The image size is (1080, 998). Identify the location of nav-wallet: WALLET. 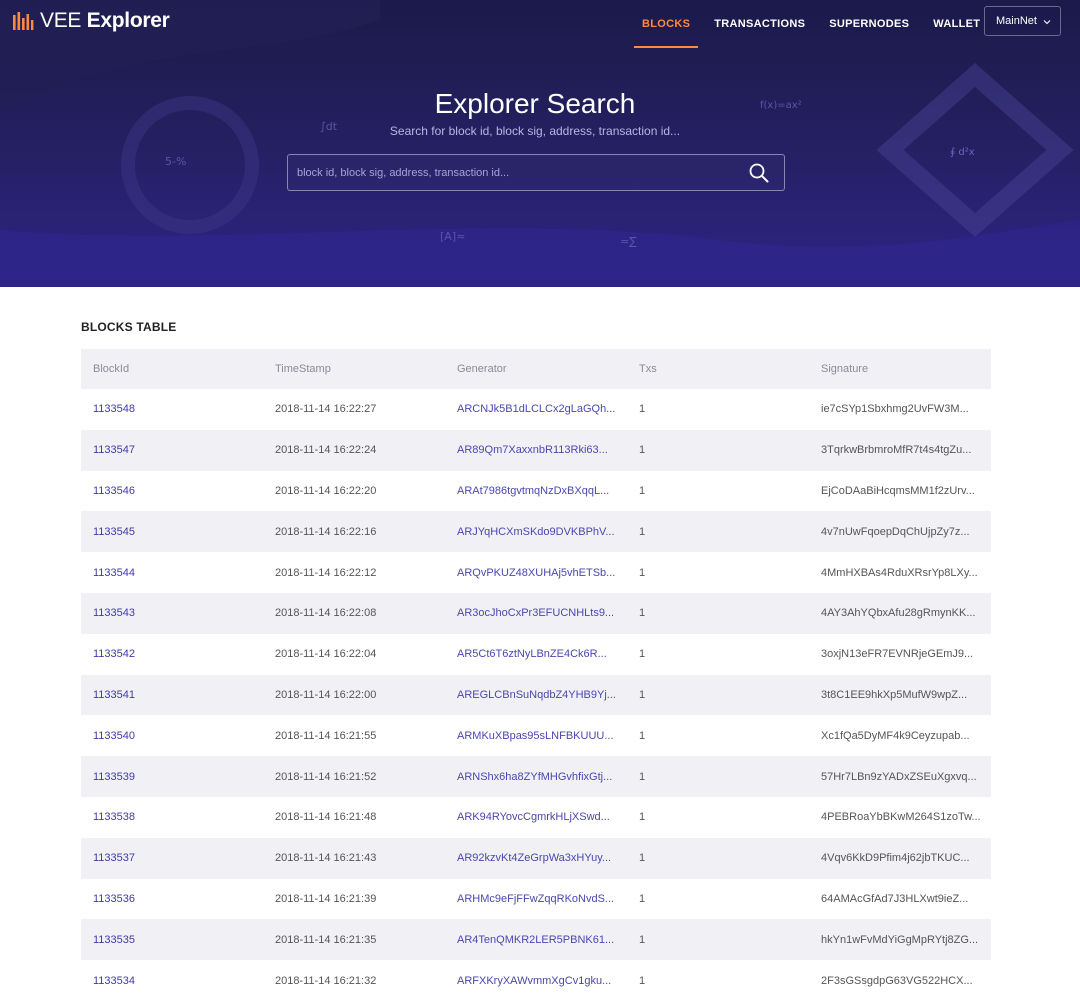
(956, 24).